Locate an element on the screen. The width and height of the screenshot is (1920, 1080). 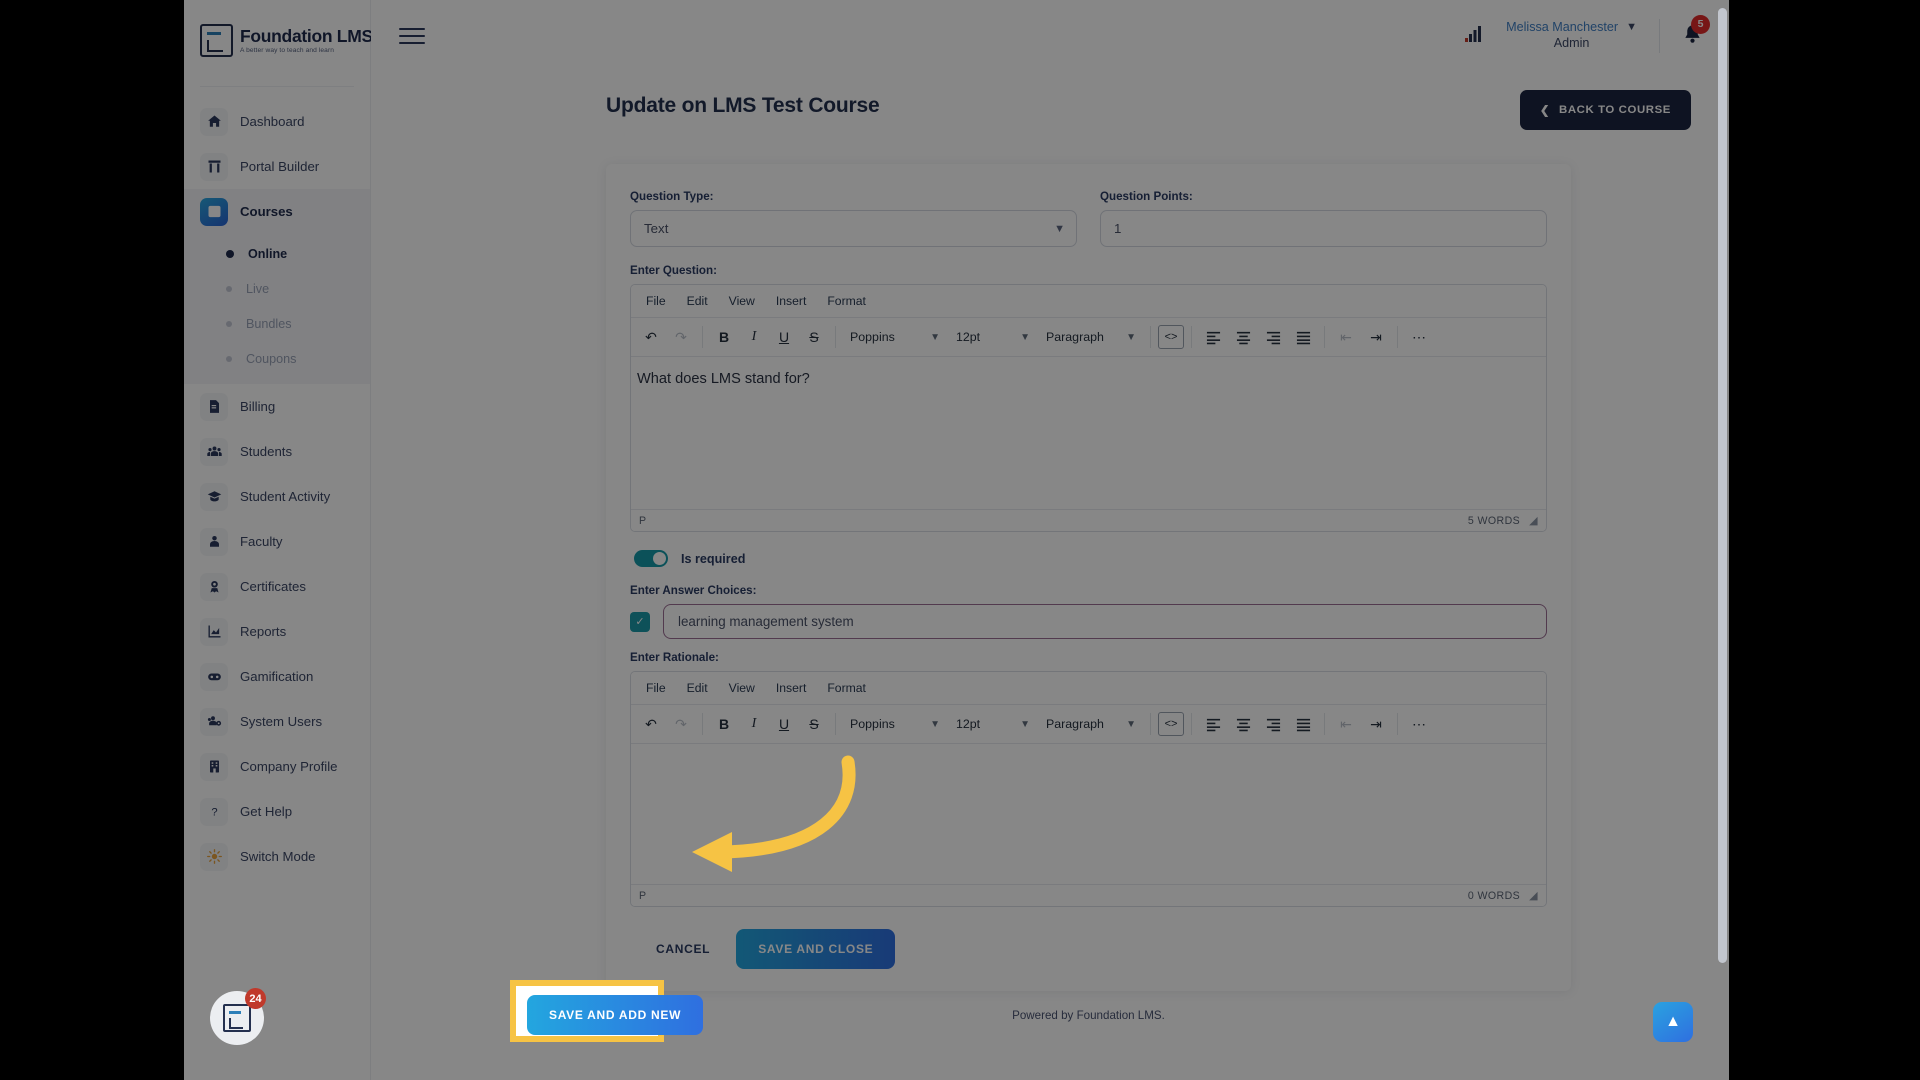
save-and-close-button: SAVE AND CLOSE is located at coordinates (816, 949).